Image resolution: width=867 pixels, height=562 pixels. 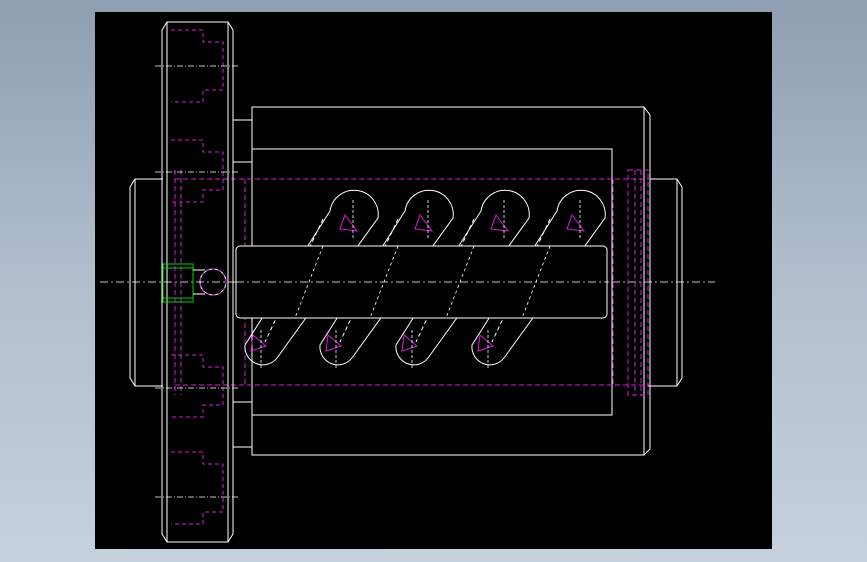 I want to click on right-shaft-stub, so click(x=665, y=282).